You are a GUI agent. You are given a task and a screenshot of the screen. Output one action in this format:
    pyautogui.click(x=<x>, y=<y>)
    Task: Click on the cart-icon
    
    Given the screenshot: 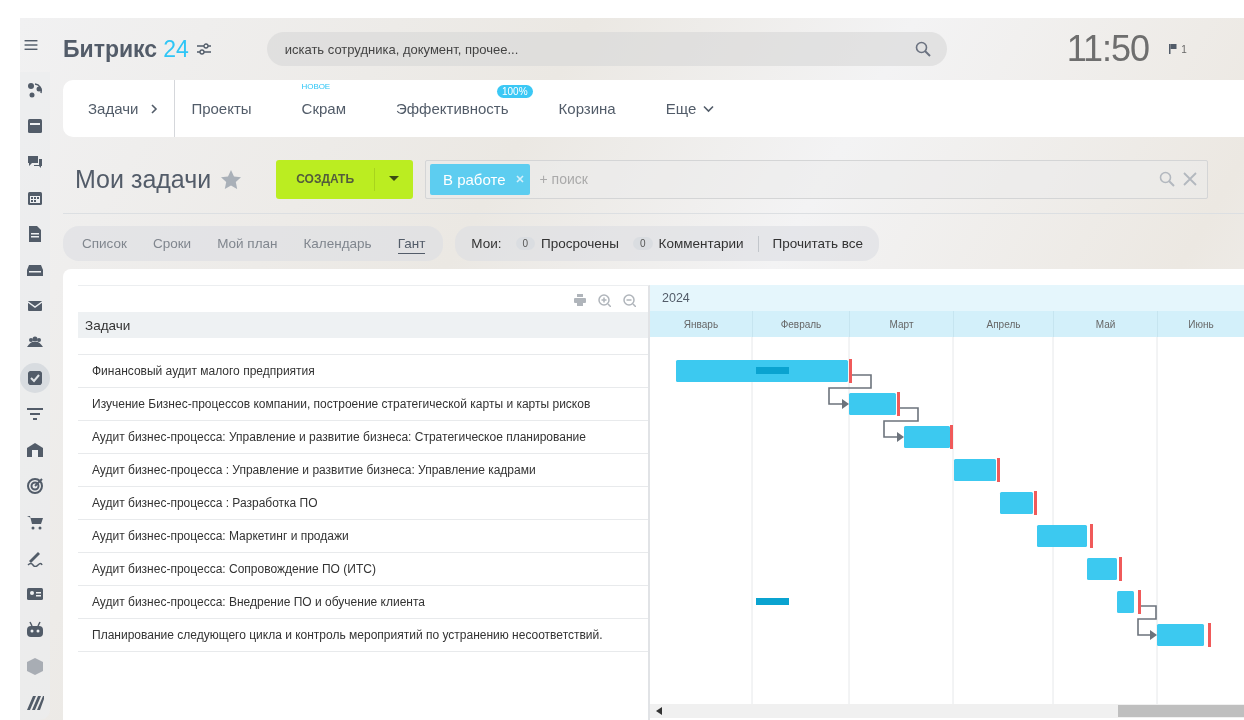 What is the action you would take?
    pyautogui.click(x=35, y=522)
    